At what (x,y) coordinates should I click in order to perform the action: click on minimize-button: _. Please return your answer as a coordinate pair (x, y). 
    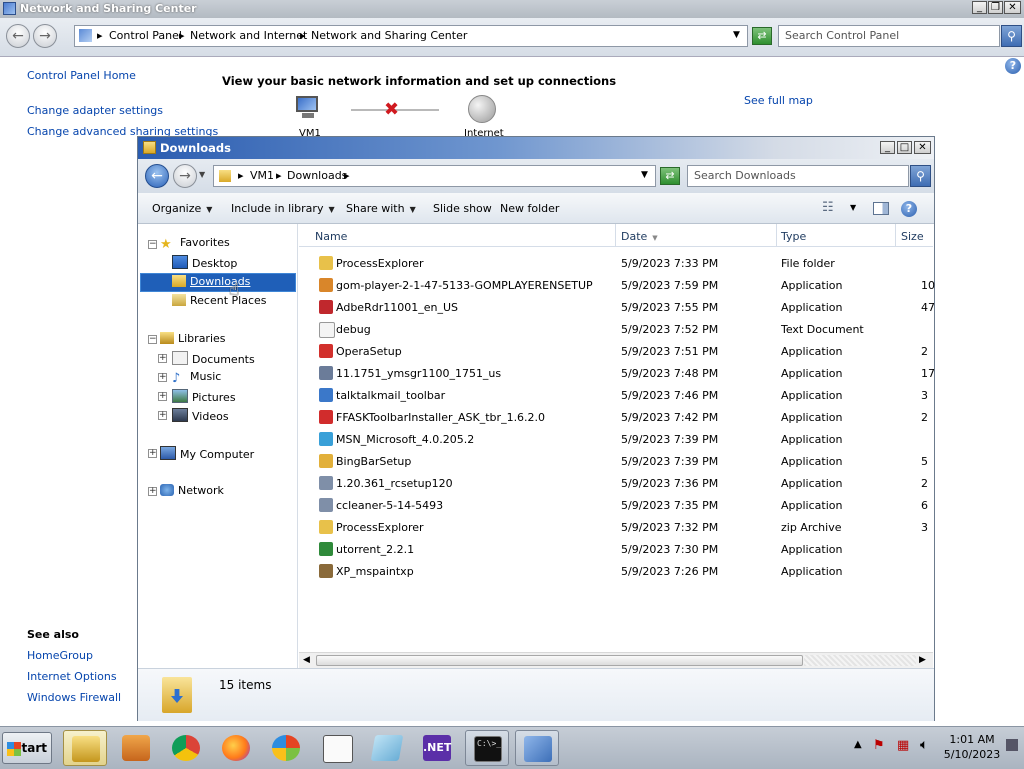
    Looking at the image, I should click on (979, 7).